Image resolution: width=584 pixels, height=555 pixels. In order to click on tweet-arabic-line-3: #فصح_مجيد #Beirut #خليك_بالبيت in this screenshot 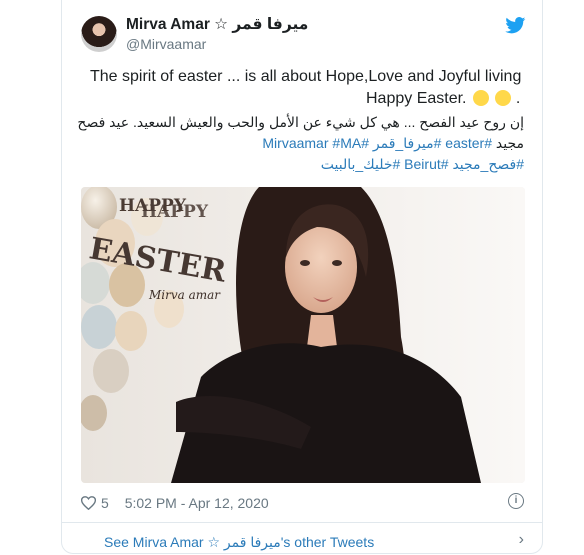, I will do `click(422, 164)`.